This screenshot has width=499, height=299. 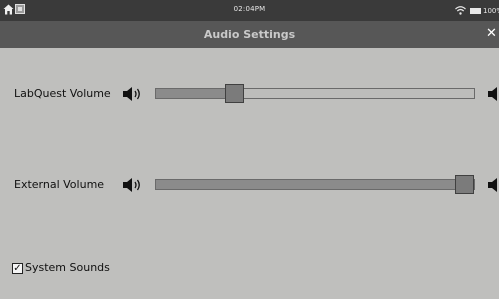 I want to click on labquest-volume-thumb, so click(x=234, y=93).